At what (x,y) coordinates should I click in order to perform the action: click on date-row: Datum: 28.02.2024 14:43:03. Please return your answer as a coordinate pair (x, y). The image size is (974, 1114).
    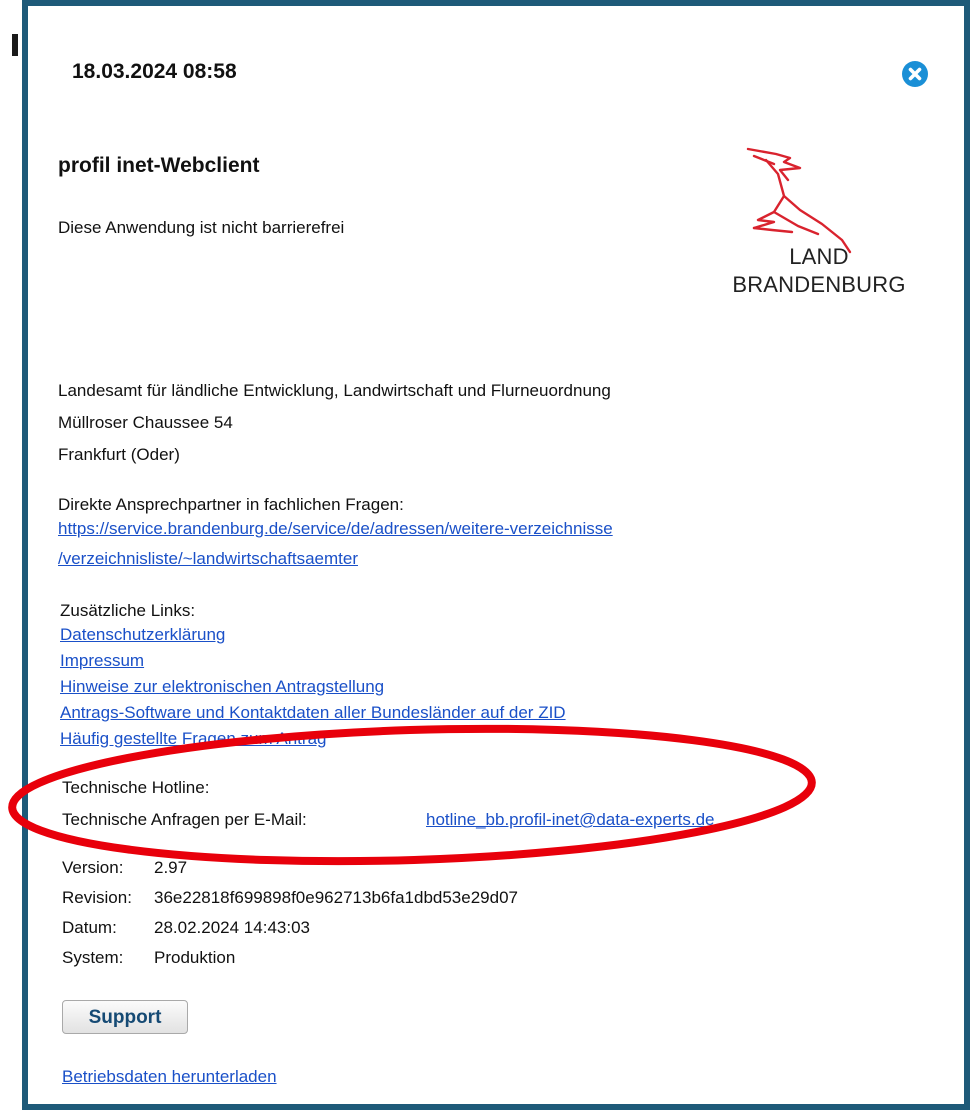
    Looking at the image, I should click on (186, 928).